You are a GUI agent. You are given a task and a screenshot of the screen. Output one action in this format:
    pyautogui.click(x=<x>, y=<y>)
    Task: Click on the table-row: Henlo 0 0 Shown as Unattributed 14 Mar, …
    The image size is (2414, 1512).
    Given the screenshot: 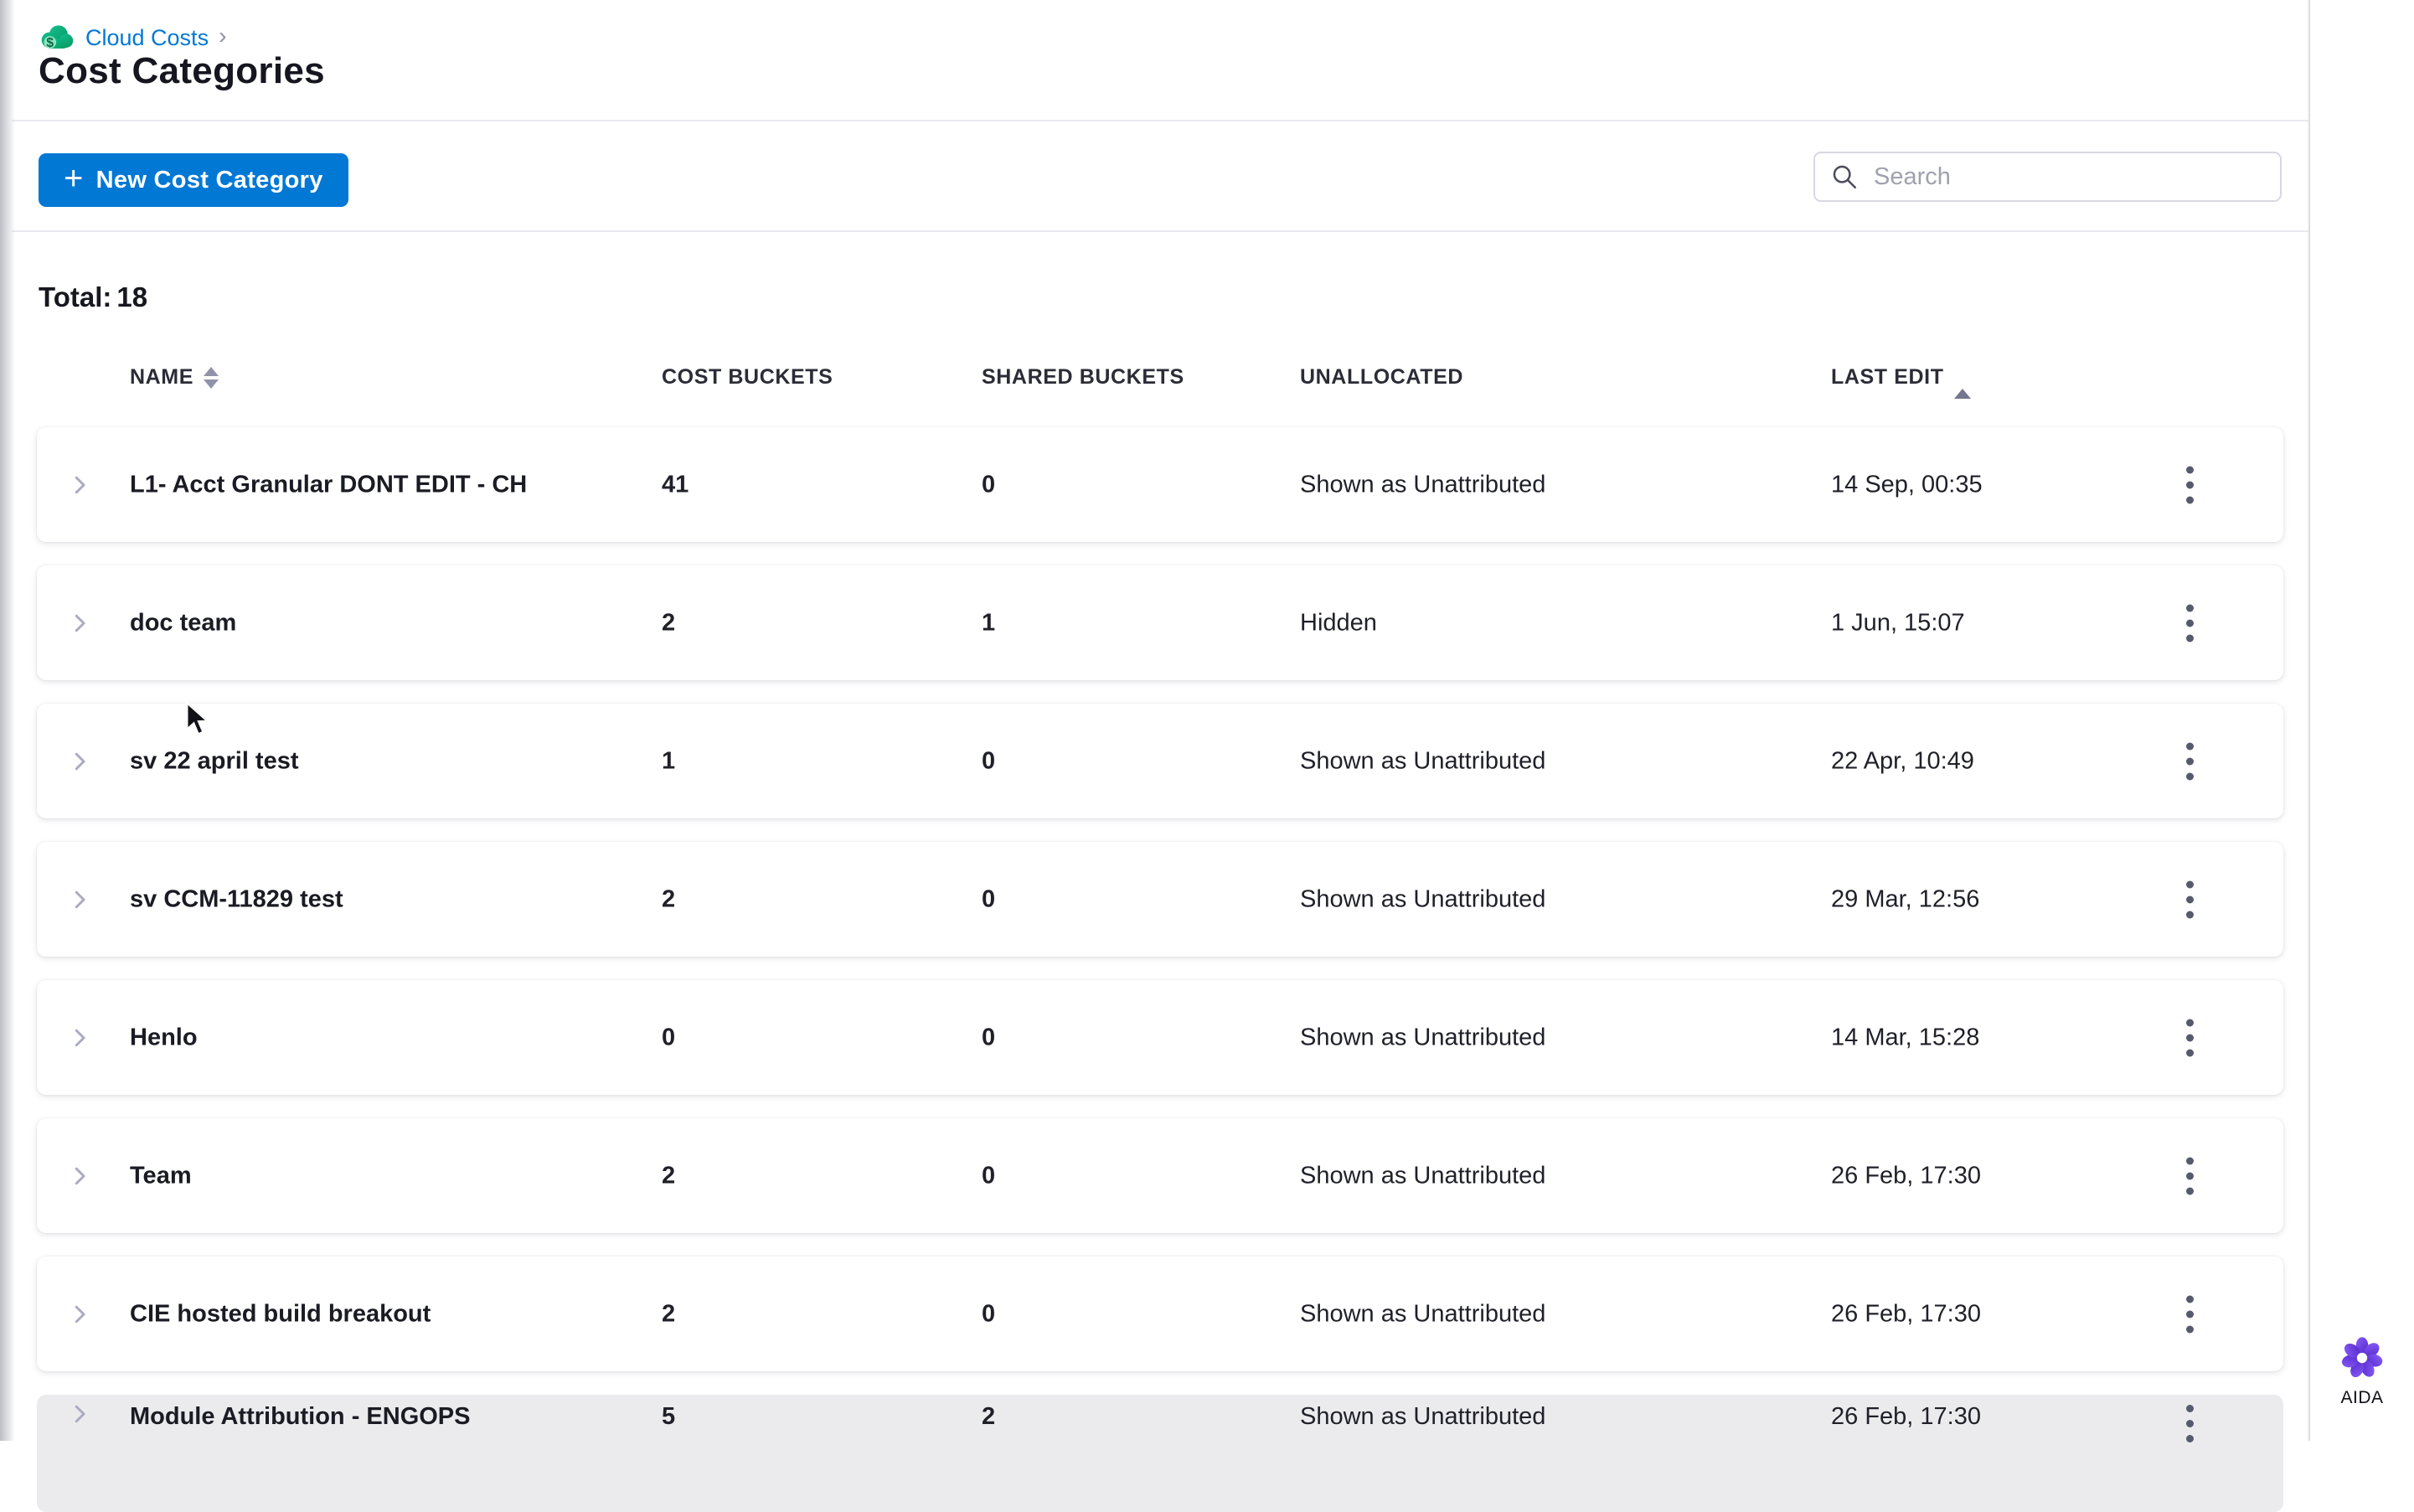 What is the action you would take?
    pyautogui.click(x=1160, y=1037)
    